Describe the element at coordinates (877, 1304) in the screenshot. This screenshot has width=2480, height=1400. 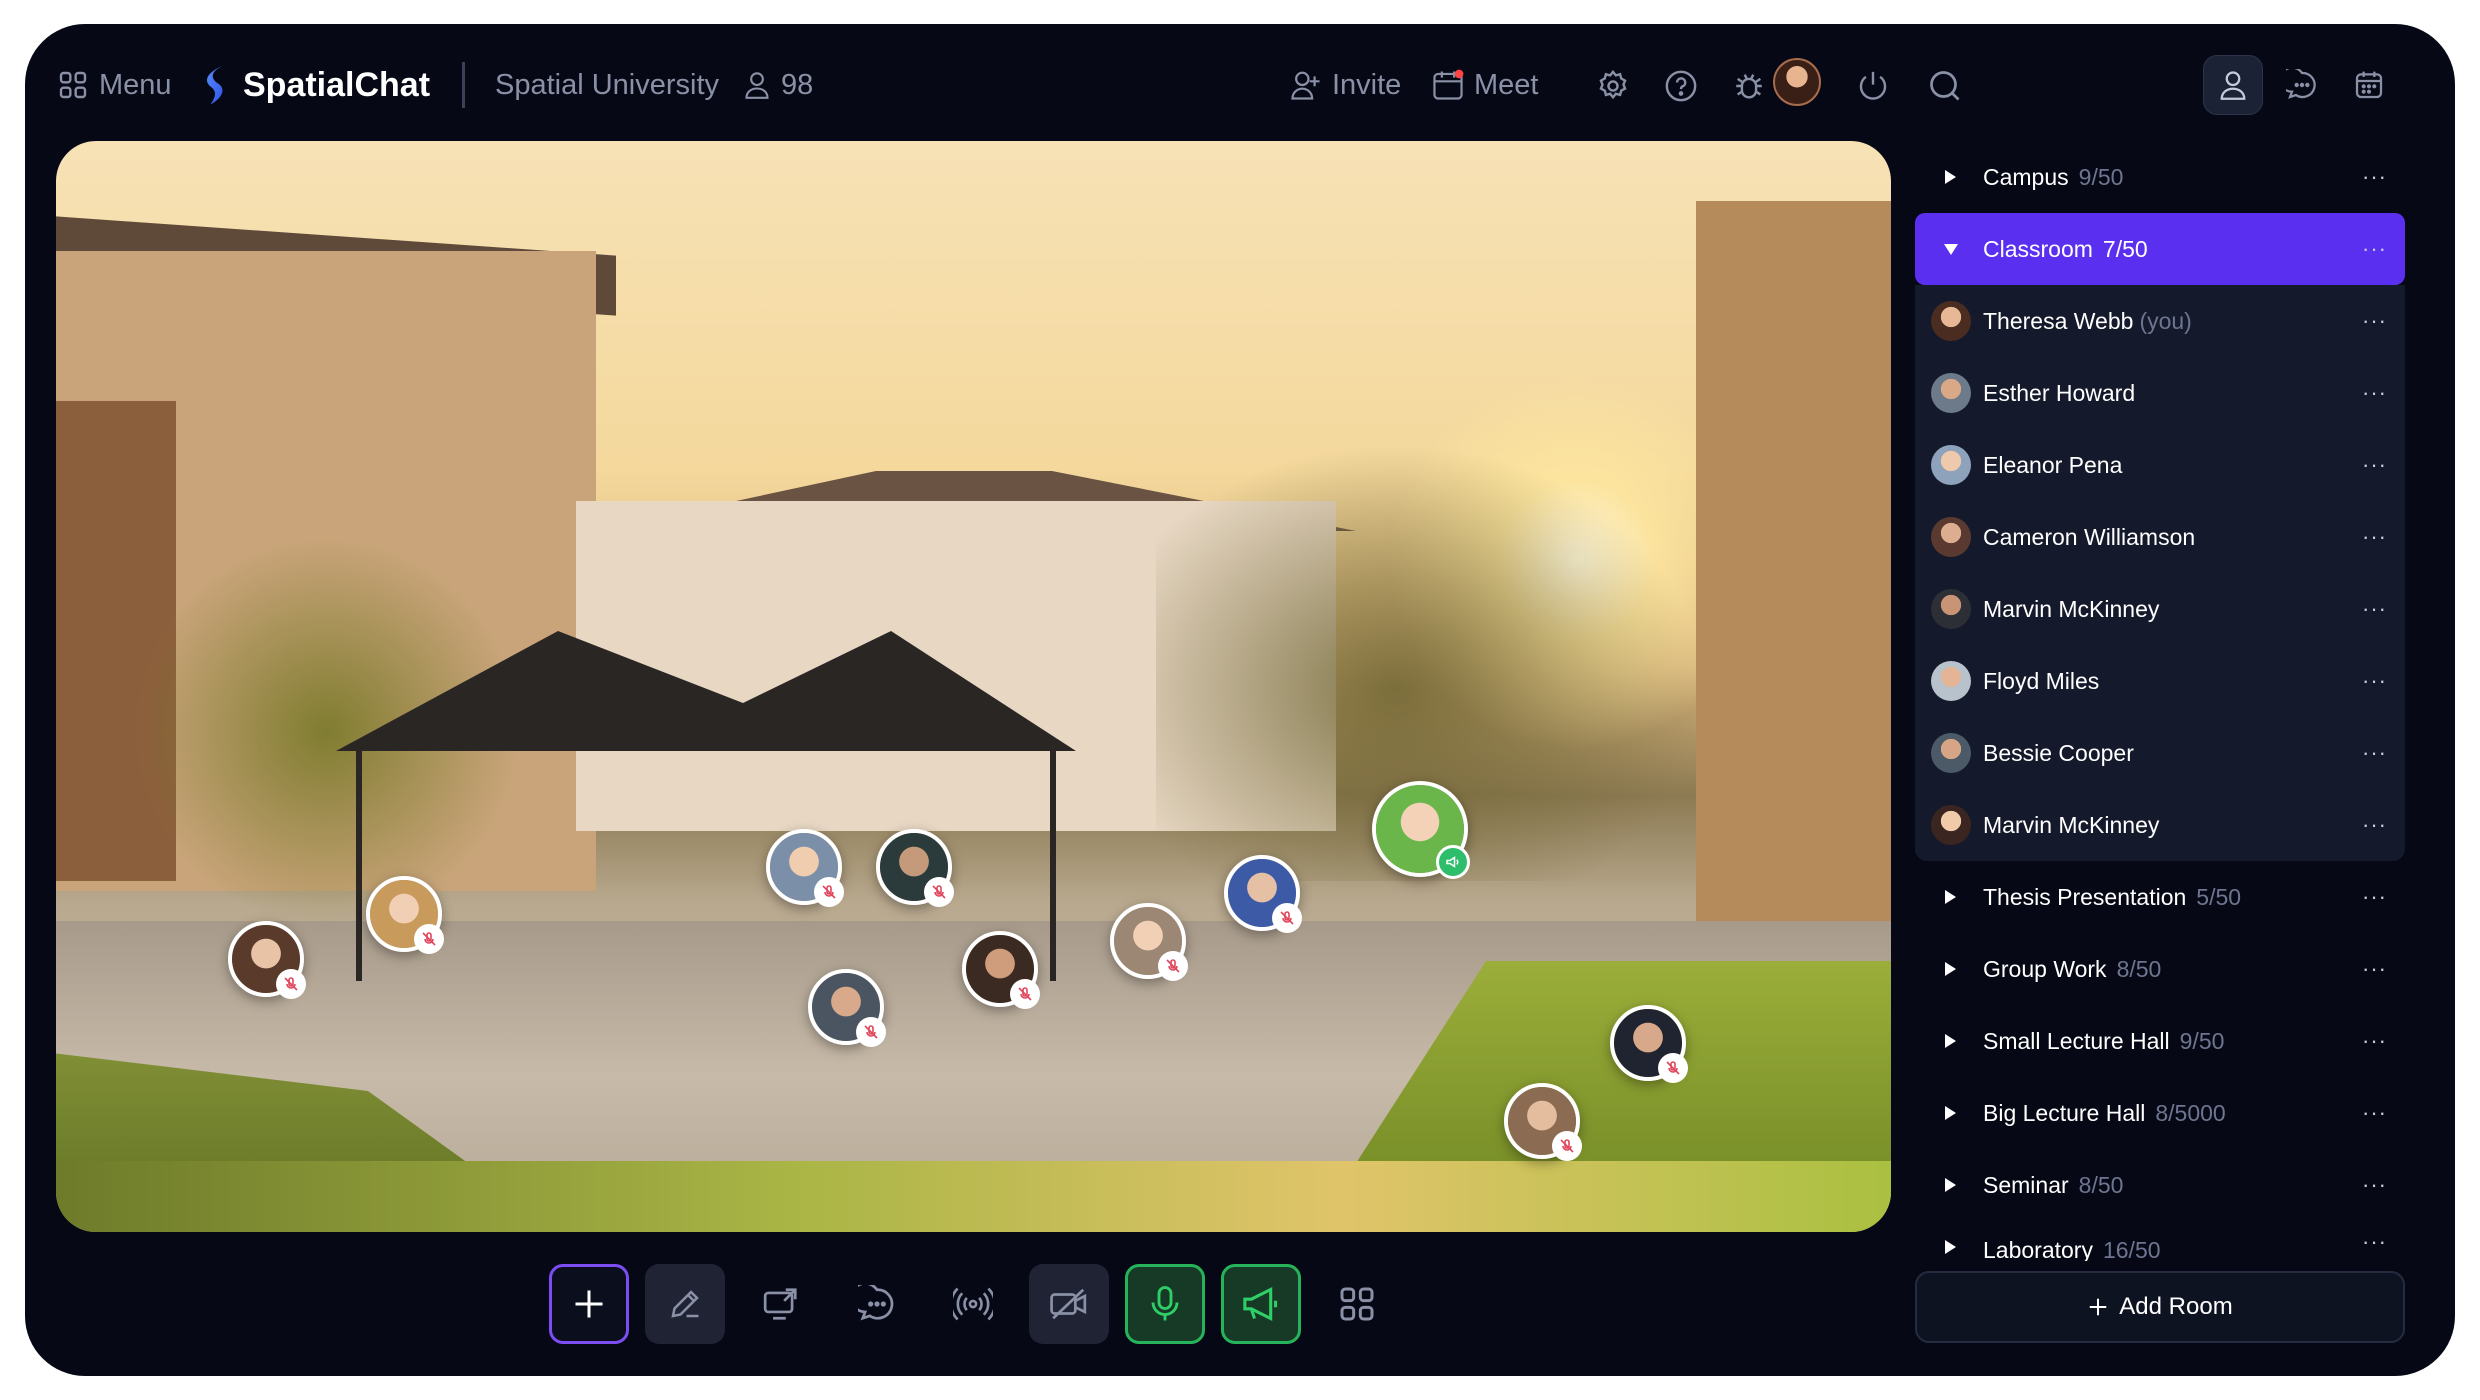
I see `chat-button` at that location.